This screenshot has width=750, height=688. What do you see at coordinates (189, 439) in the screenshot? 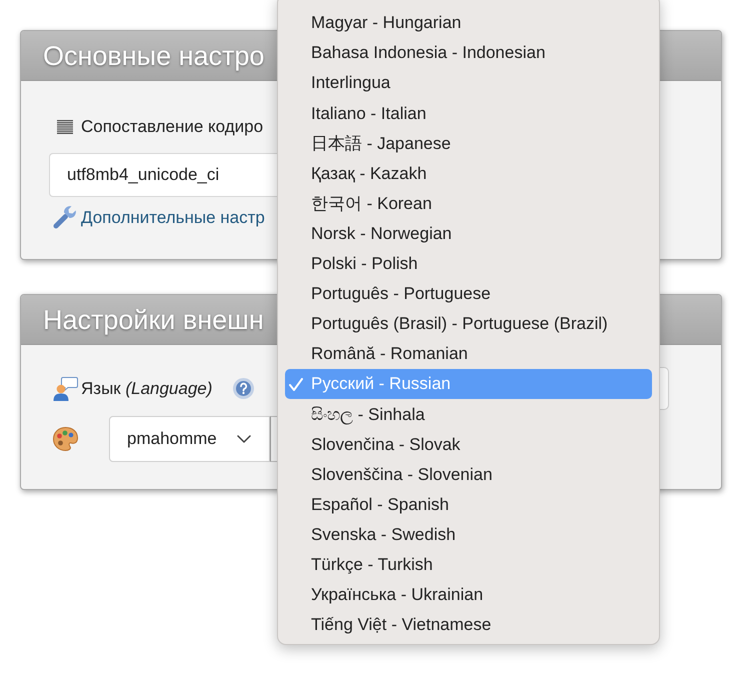
I see `theme-select: pmahomme` at bounding box center [189, 439].